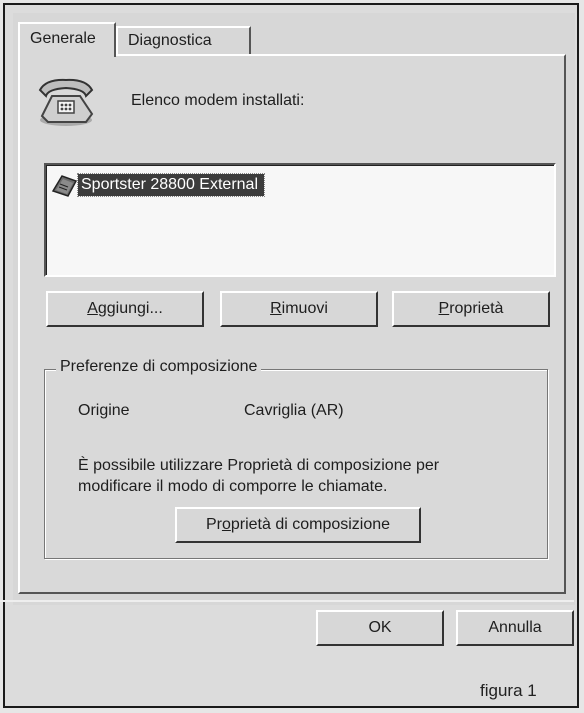  What do you see at coordinates (104, 410) in the screenshot?
I see `origin-label: Origine` at bounding box center [104, 410].